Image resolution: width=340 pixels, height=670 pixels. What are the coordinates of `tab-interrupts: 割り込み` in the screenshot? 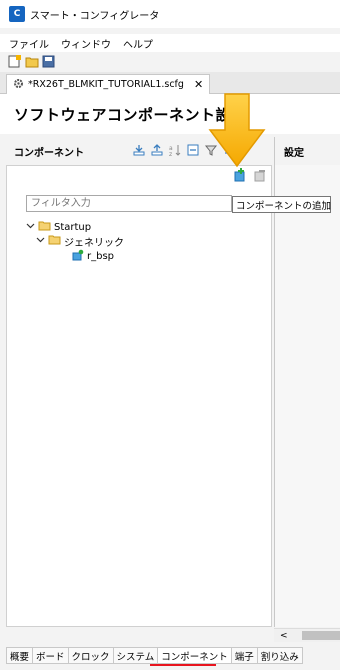 It's located at (280, 655).